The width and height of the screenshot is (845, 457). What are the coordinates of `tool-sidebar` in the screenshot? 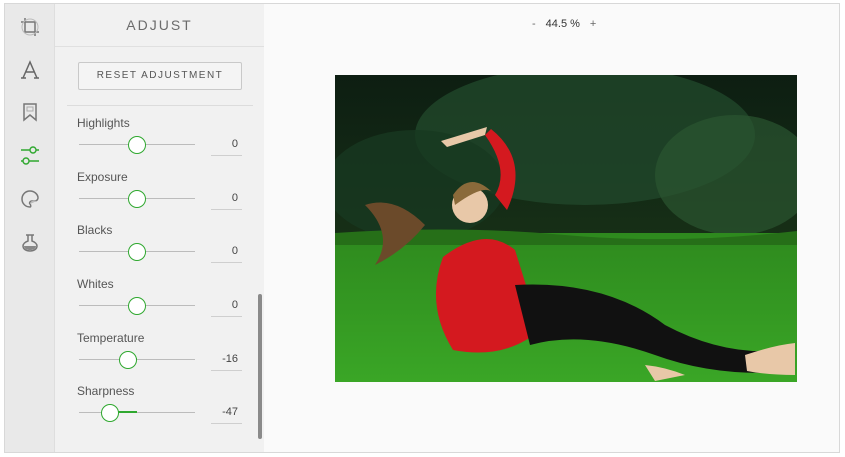 It's located at (30, 228).